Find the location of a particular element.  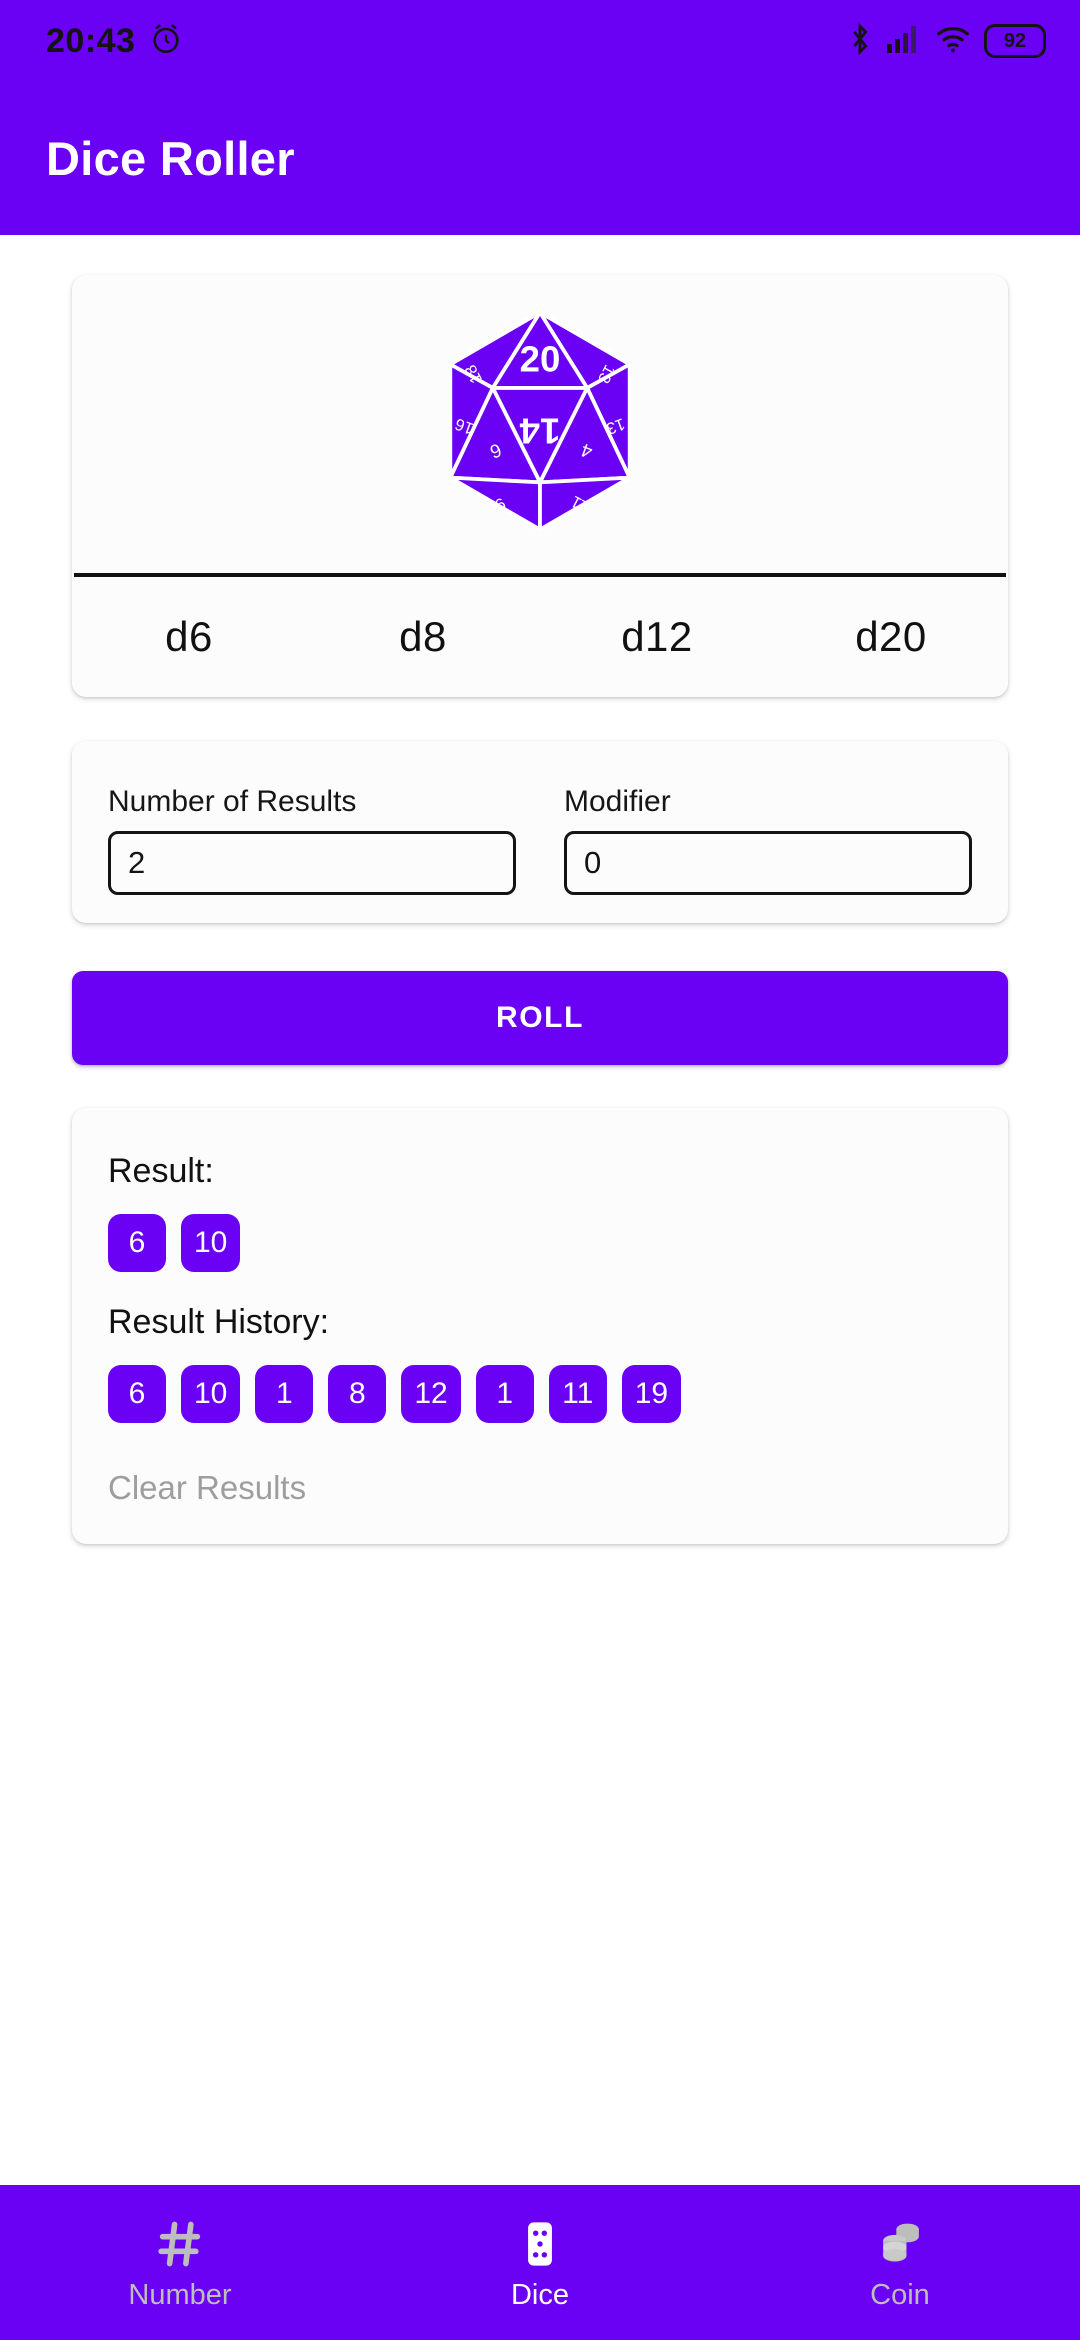

page-title: Dice Roller is located at coordinates (170, 158).